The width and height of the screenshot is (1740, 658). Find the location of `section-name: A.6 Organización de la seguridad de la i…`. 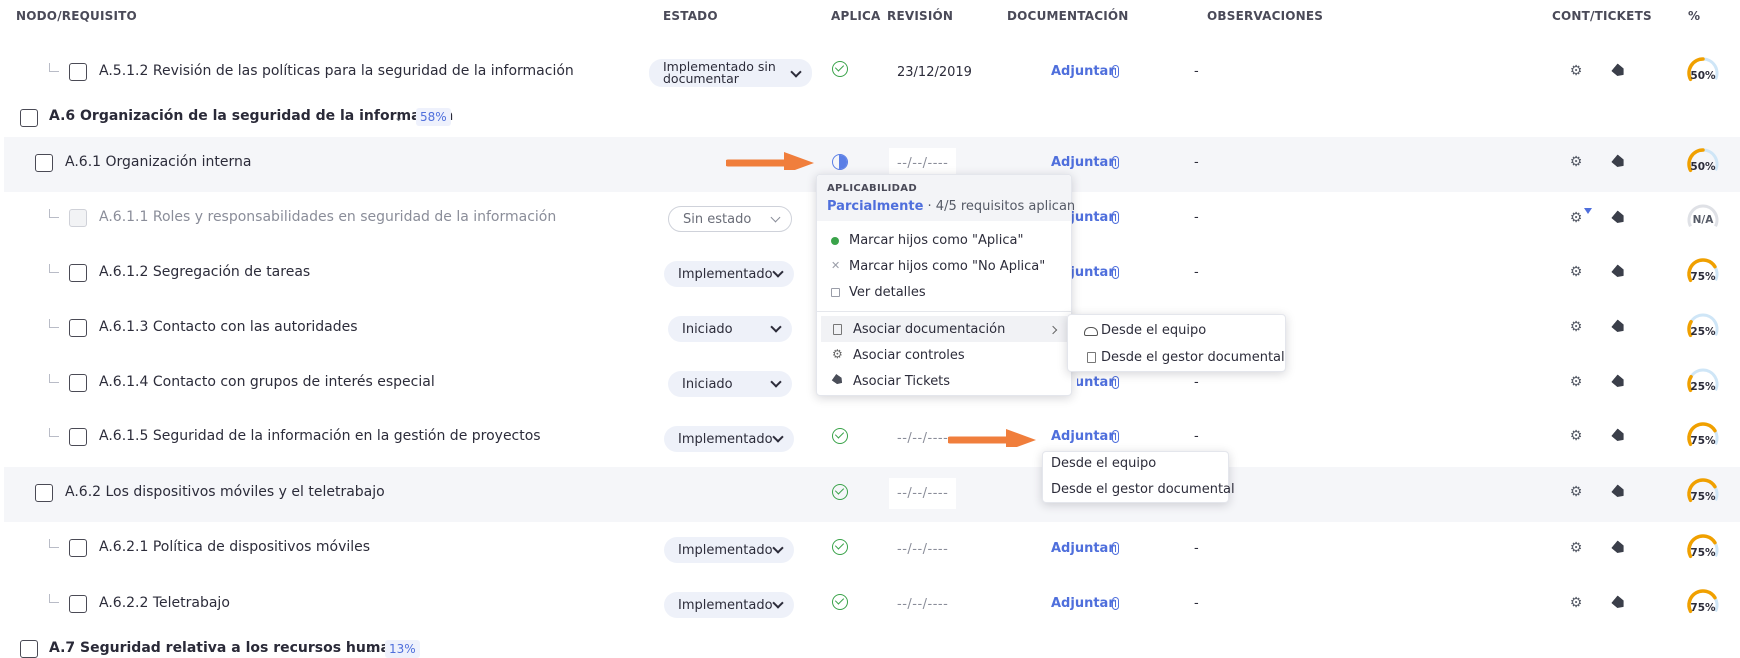

section-name: A.6 Organización de la seguridad de la i… is located at coordinates (251, 116).